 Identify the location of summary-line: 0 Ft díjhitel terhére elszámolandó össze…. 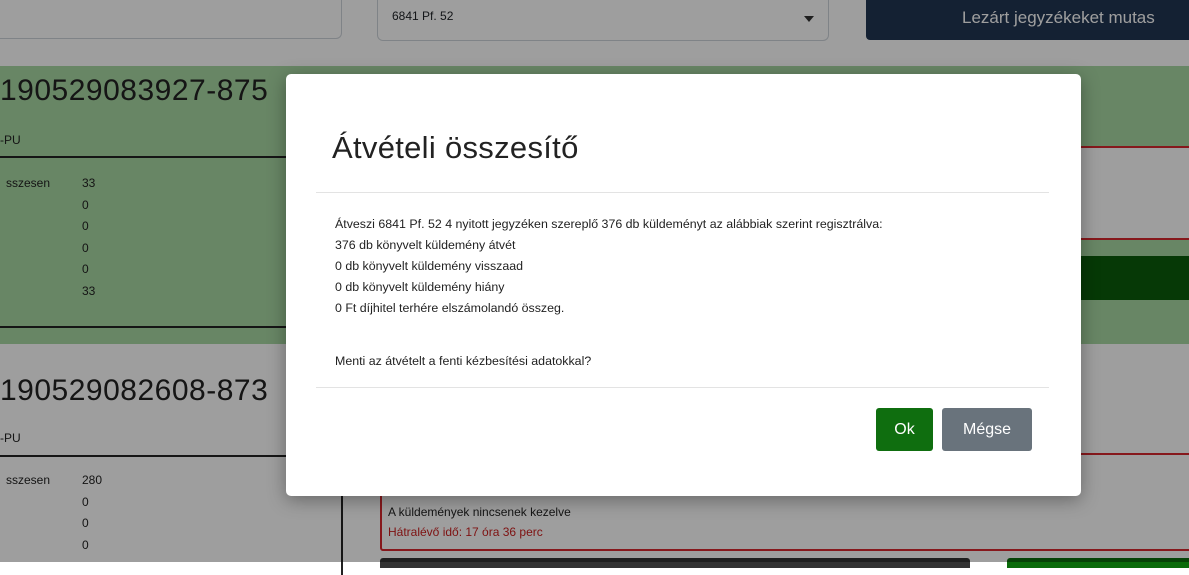
(450, 308).